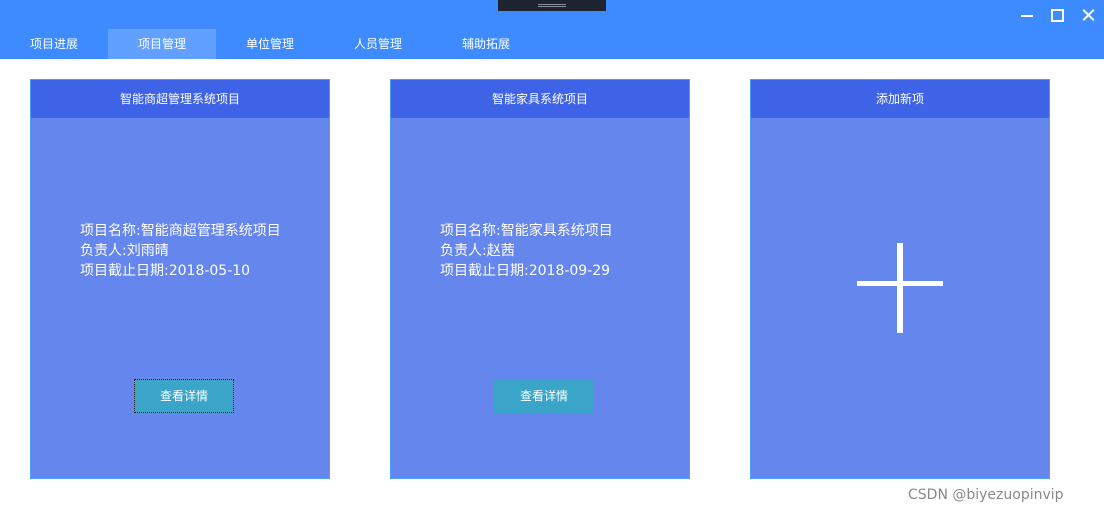  What do you see at coordinates (477, 251) in the screenshot?
I see `project-owner: 负责人:赵茜` at bounding box center [477, 251].